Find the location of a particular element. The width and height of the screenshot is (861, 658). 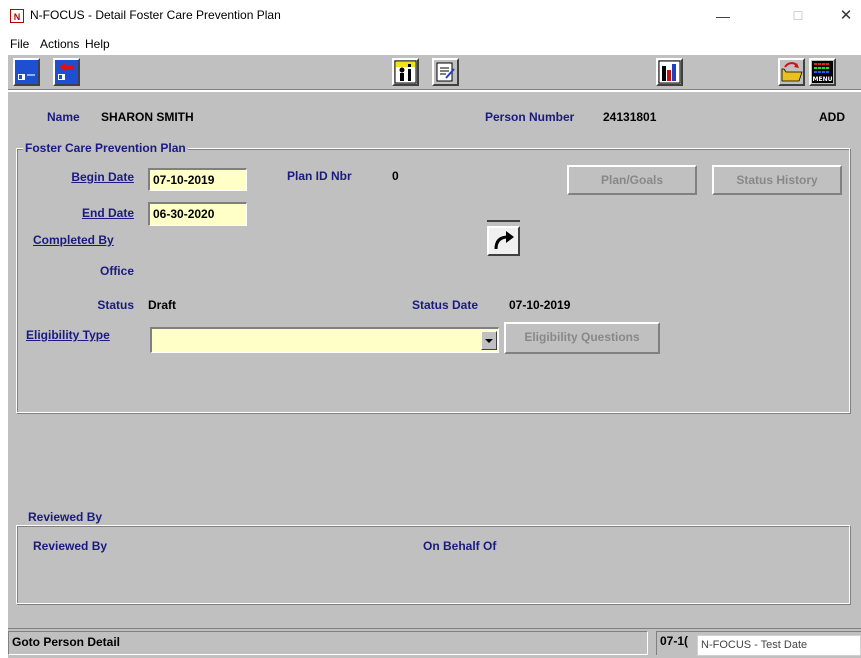

status-label: Status is located at coordinates (115, 305).